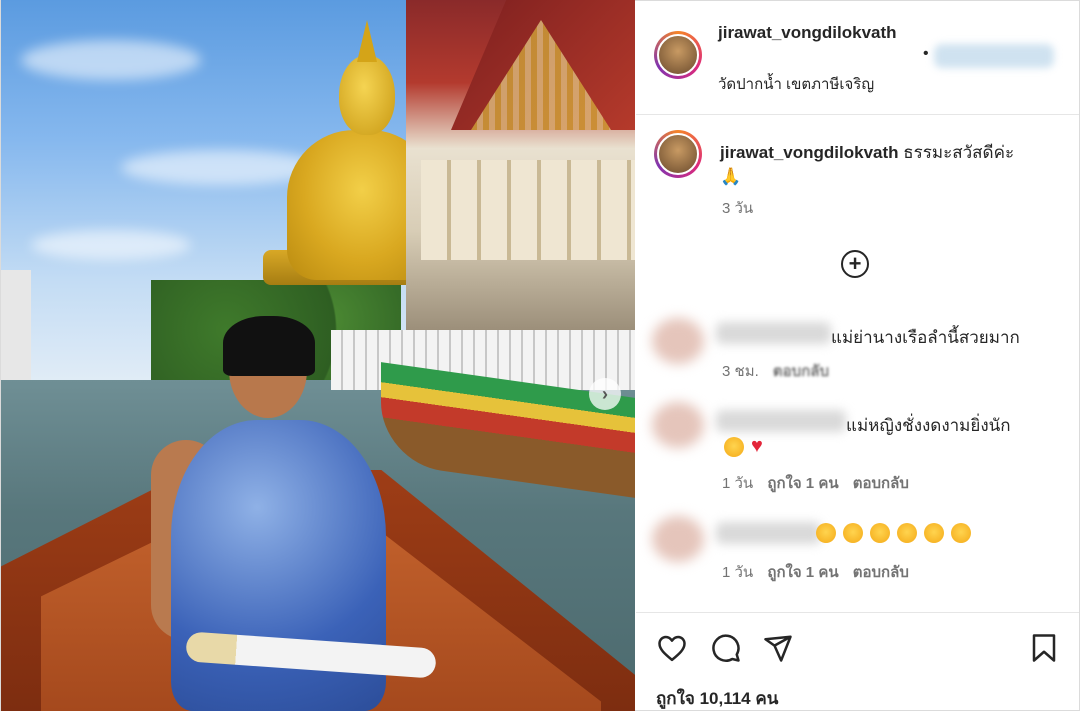  What do you see at coordinates (816, 32) in the screenshot?
I see `author-username: jirawat_vongdilokvath` at bounding box center [816, 32].